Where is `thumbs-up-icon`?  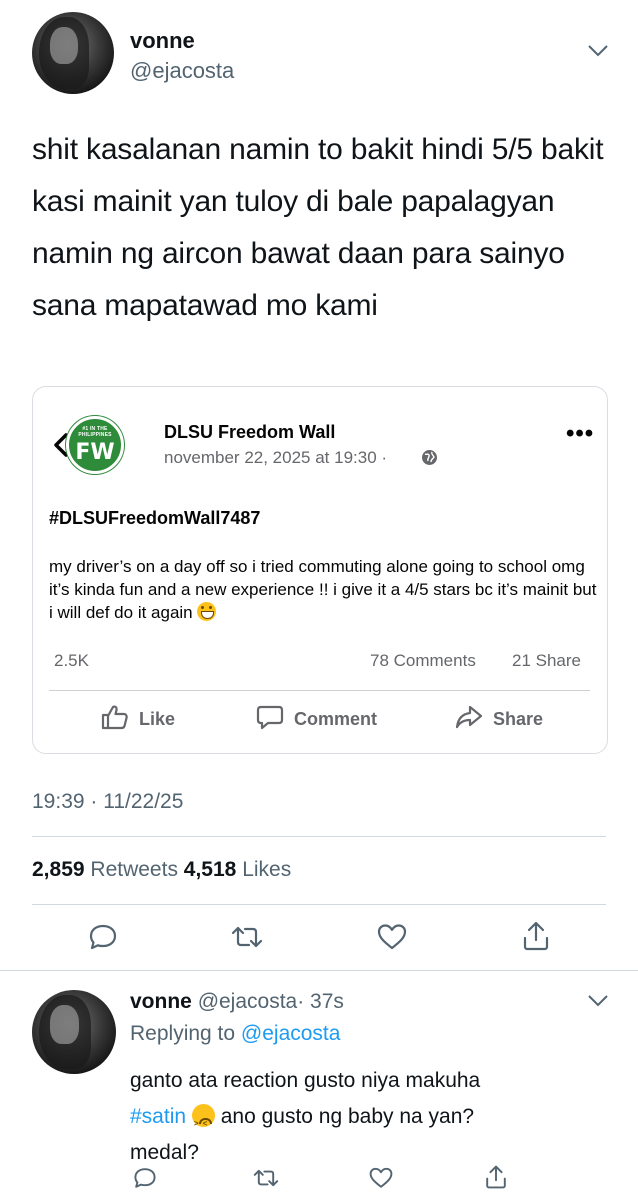 thumbs-up-icon is located at coordinates (115, 719).